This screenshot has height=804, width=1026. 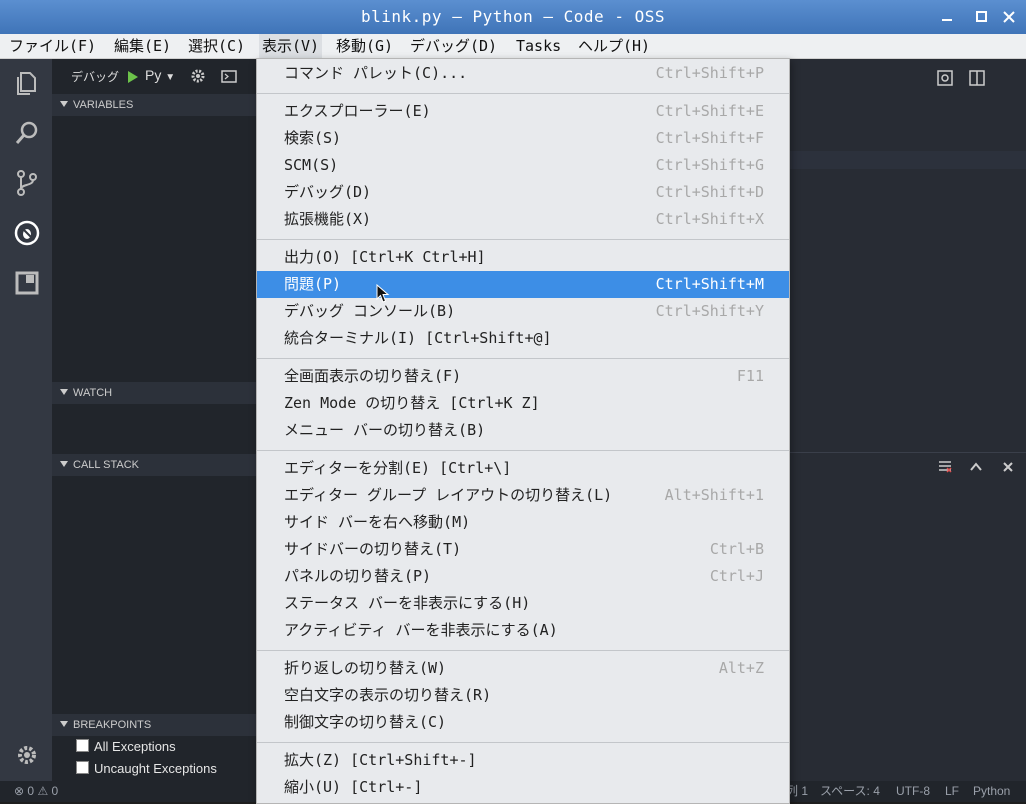 What do you see at coordinates (991, 791) in the screenshot?
I see `language-status: Python` at bounding box center [991, 791].